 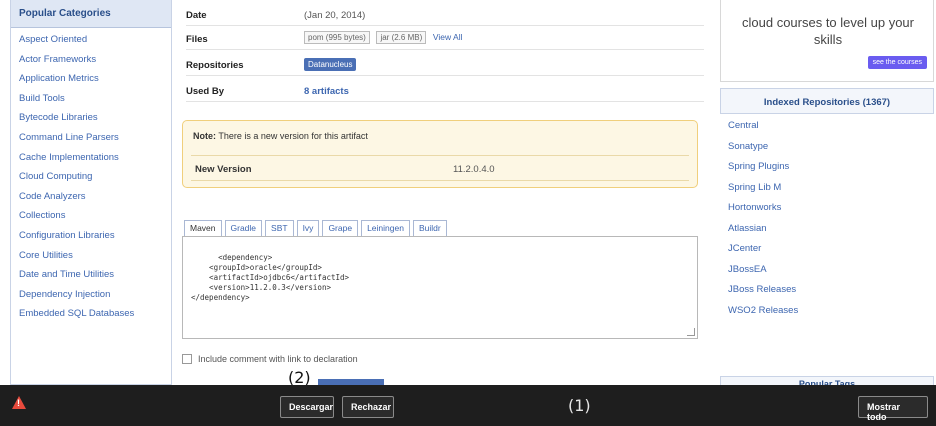 What do you see at coordinates (831, 233) in the screenshot?
I see `repo-item-atlassian: Atlassian` at bounding box center [831, 233].